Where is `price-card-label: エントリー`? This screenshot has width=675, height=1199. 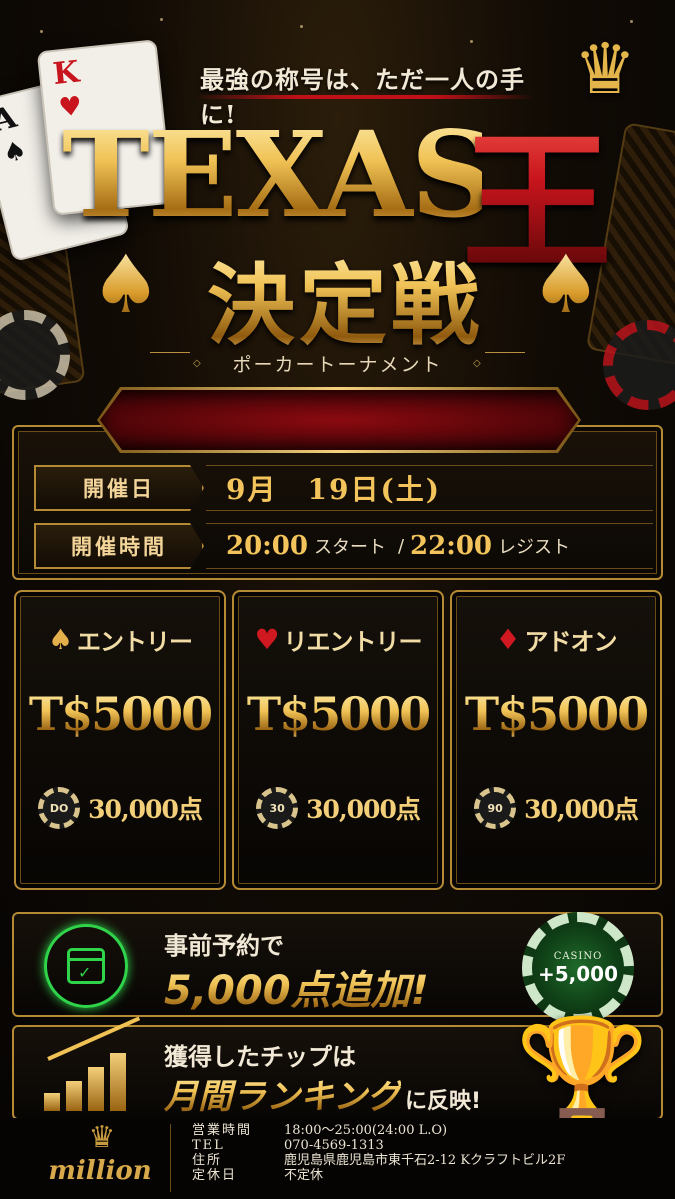
price-card-label: エントリー is located at coordinates (135, 642).